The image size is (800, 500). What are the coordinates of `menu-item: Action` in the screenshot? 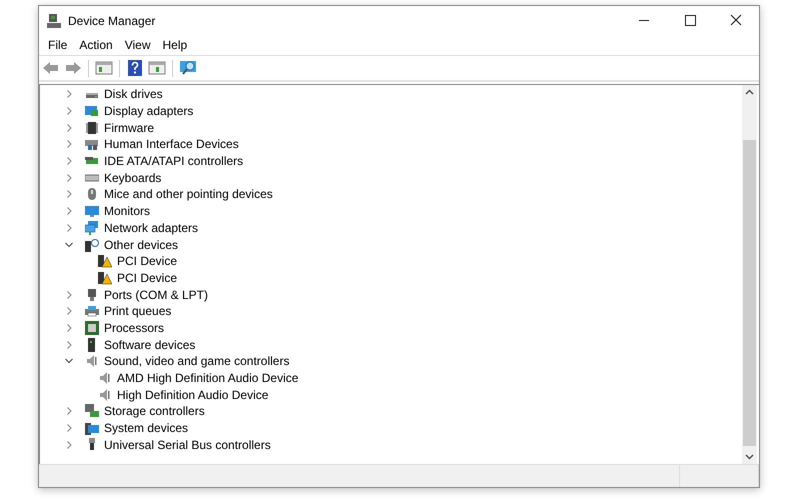 It's located at (96, 45).